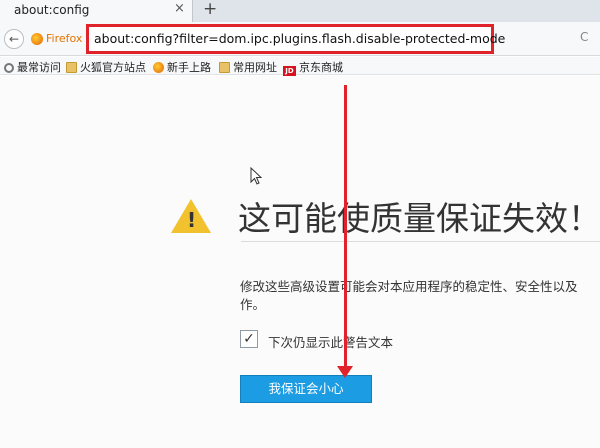 Image resolution: width=600 pixels, height=448 pixels. I want to click on bookmark-getting-started: 新手上路, so click(182, 67).